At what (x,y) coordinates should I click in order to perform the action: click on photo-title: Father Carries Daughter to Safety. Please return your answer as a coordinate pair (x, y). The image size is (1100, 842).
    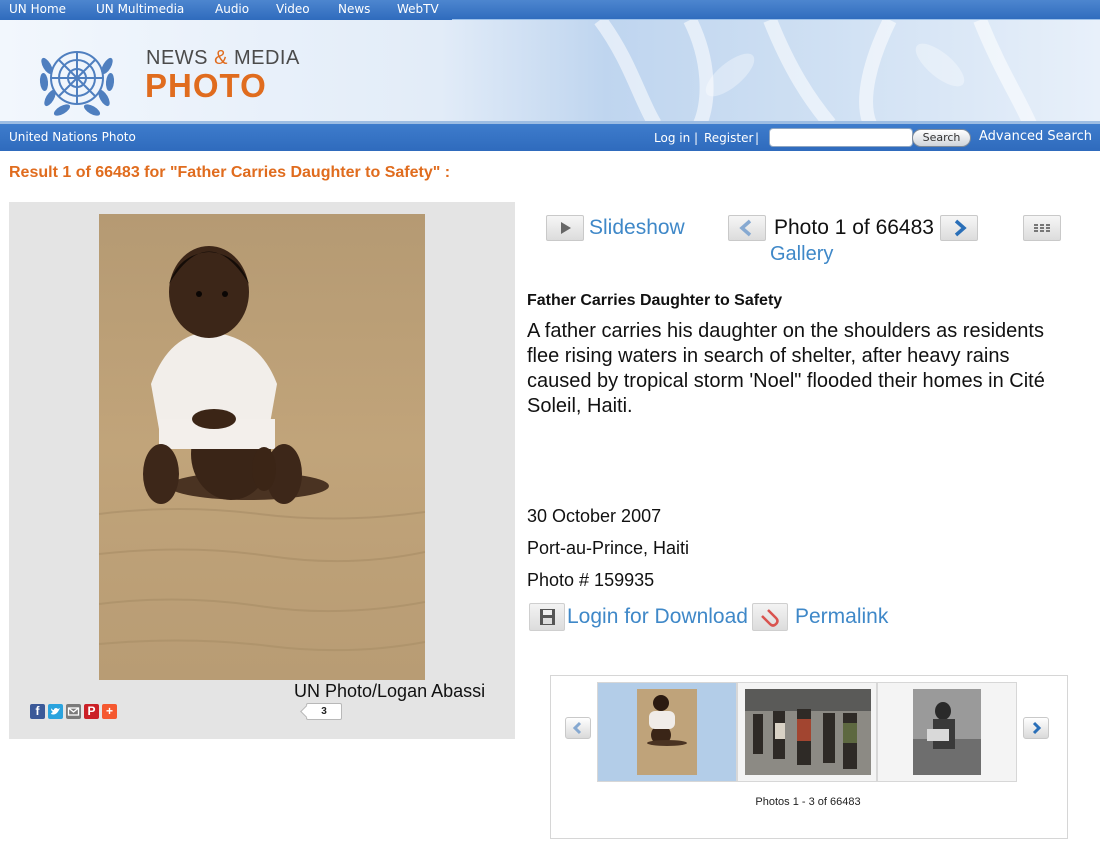
    Looking at the image, I should click on (655, 300).